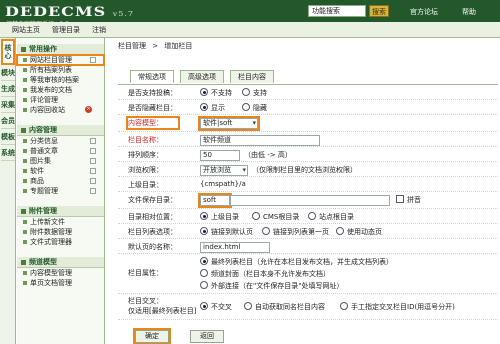  I want to click on radio-site-root, so click(312, 216).